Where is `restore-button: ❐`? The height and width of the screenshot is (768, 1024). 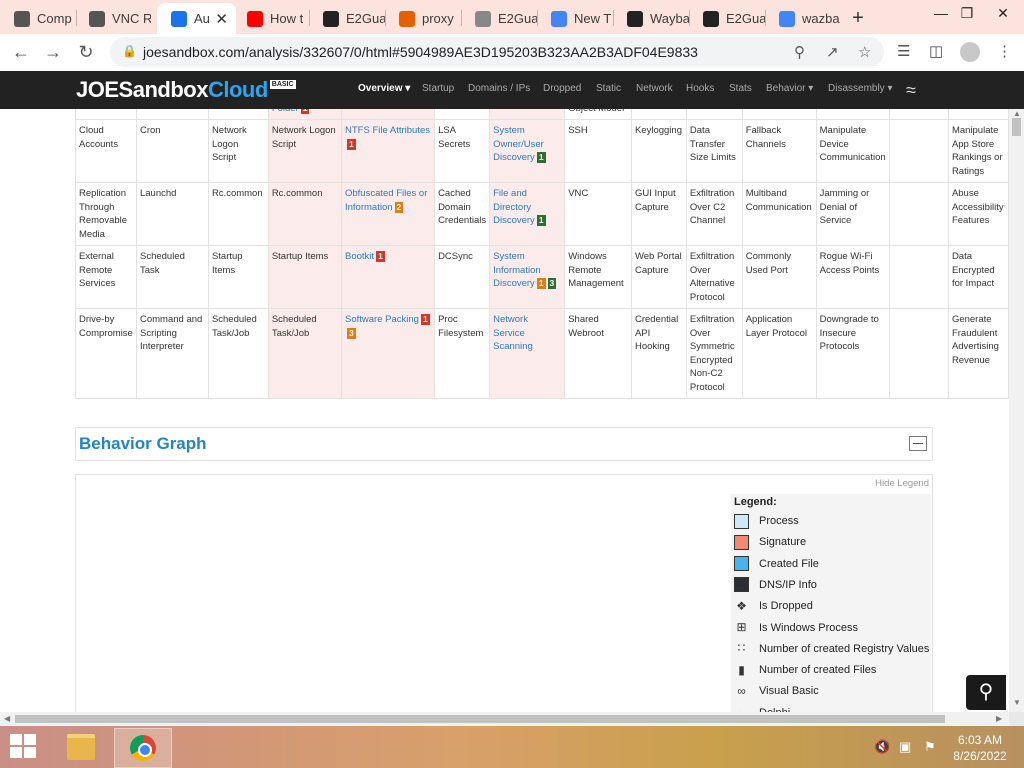
restore-button: ❐ is located at coordinates (967, 13).